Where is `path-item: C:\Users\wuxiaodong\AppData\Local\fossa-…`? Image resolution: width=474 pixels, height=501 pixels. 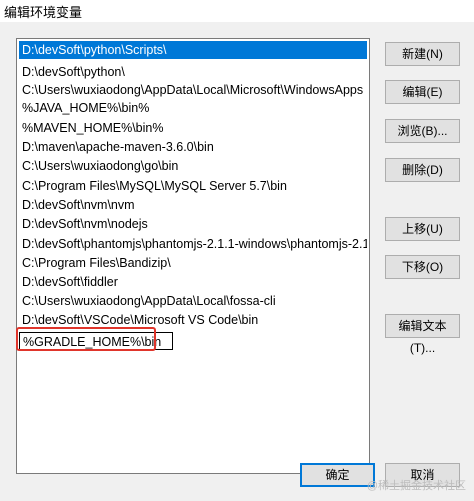 path-item: C:\Users\wuxiaodong\AppData\Local\fossa-… is located at coordinates (193, 301).